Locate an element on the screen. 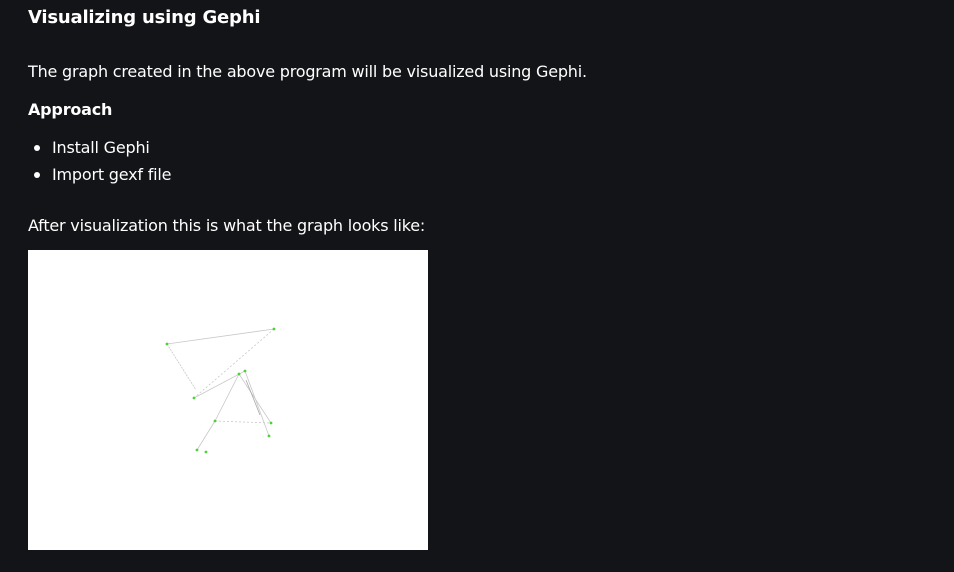  list-item: Import gexf file is located at coordinates (99, 177).